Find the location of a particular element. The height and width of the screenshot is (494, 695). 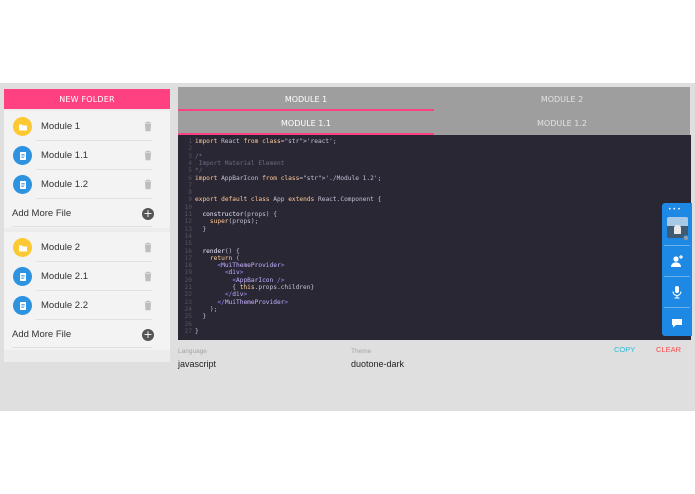

chat-icon is located at coordinates (677, 323).